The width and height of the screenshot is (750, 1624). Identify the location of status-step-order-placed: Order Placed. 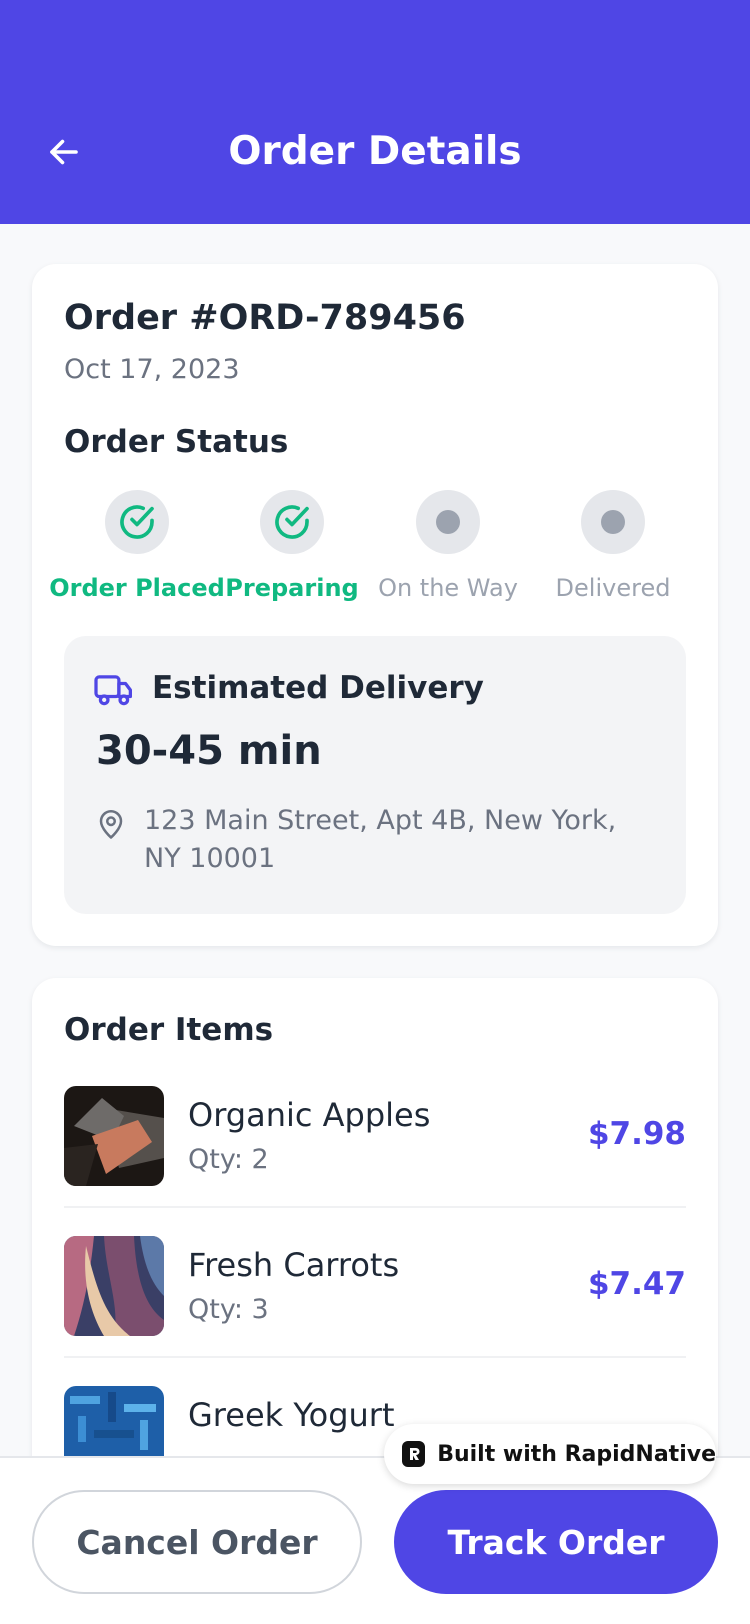
(137, 550).